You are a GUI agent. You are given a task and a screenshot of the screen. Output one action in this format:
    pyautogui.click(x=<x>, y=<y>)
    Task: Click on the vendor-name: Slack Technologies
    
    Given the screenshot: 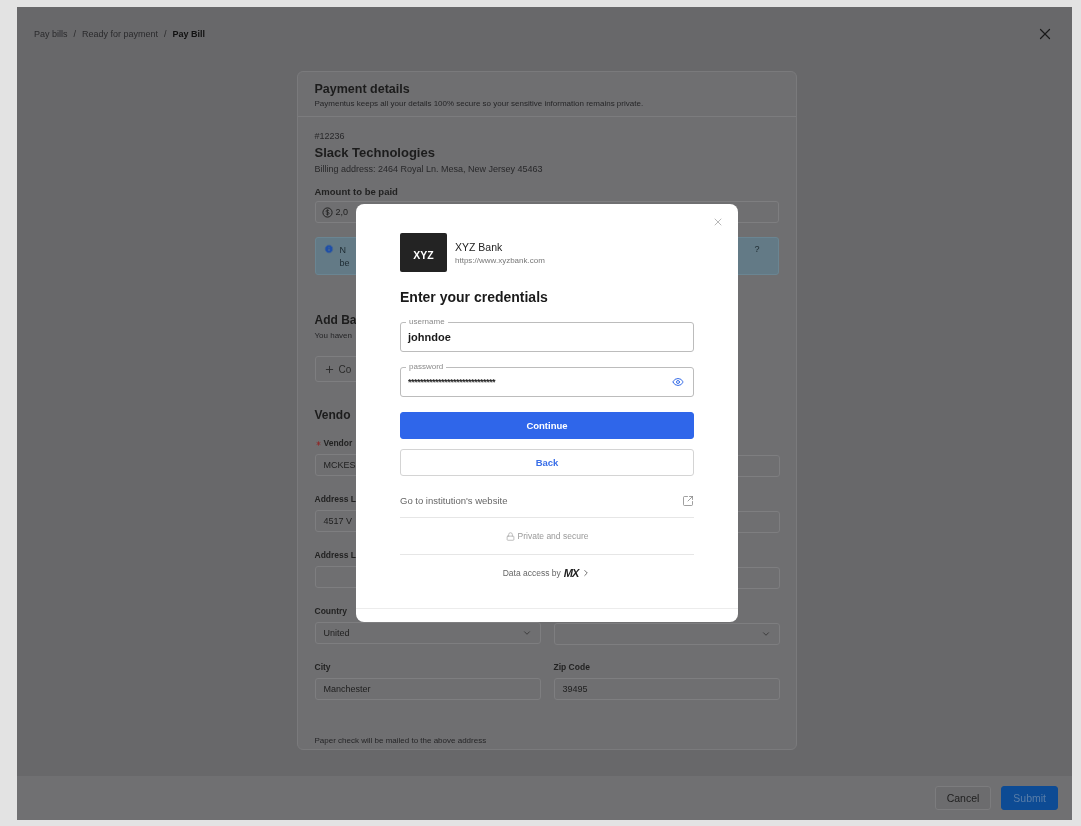 What is the action you would take?
    pyautogui.click(x=375, y=152)
    